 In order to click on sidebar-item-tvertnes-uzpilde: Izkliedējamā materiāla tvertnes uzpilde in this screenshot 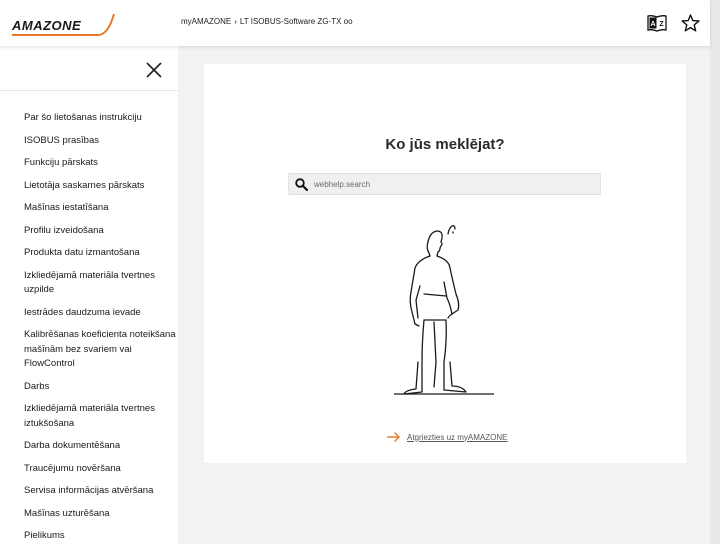, I will do `click(101, 283)`.